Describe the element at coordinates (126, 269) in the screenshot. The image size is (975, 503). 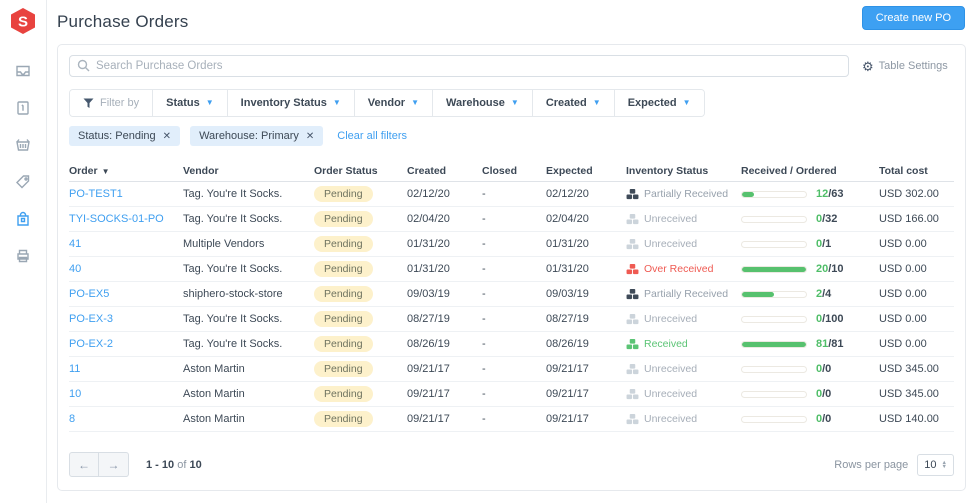
I see `order-link: 40` at that location.